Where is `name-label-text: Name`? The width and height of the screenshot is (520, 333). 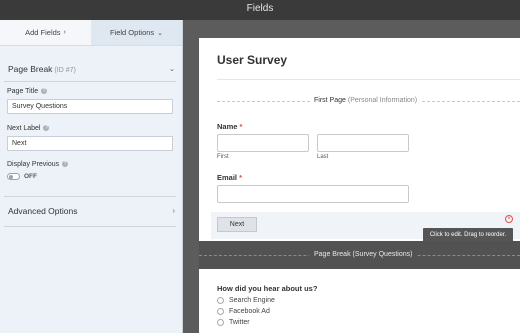
name-label-text: Name is located at coordinates (227, 126).